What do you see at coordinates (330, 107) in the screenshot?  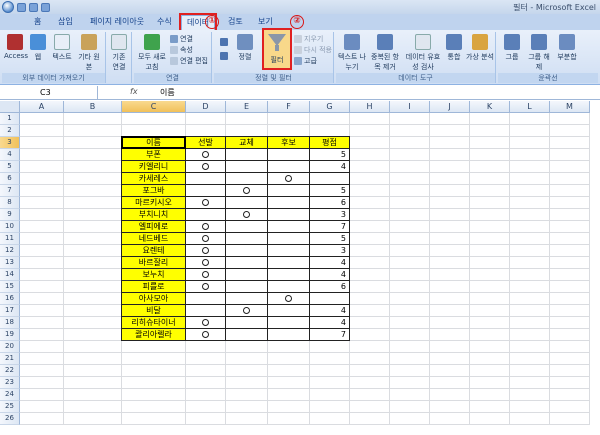 I see `column-header-g: G` at bounding box center [330, 107].